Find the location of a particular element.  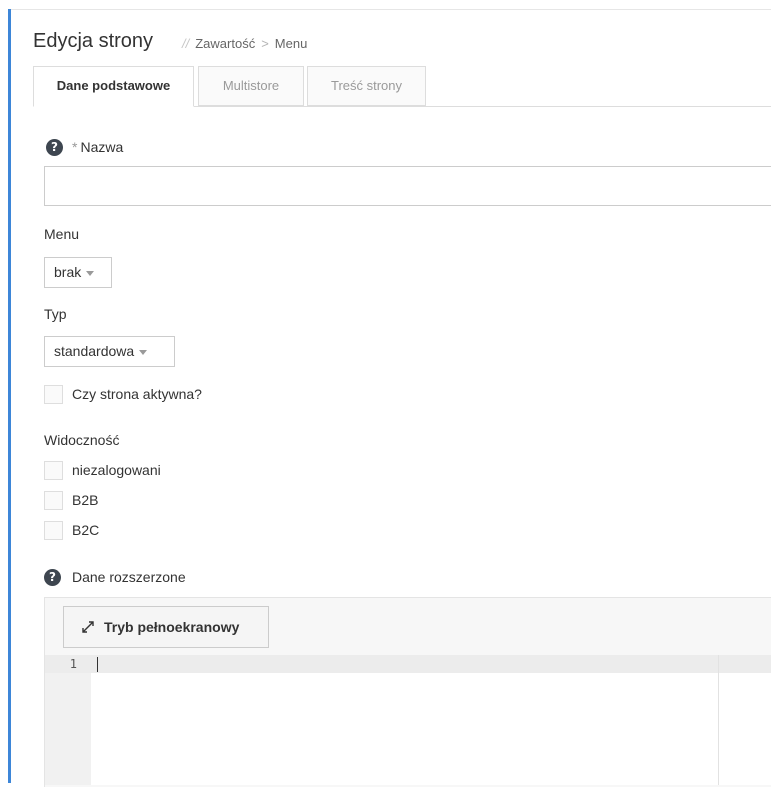

text-cursor is located at coordinates (97, 664).